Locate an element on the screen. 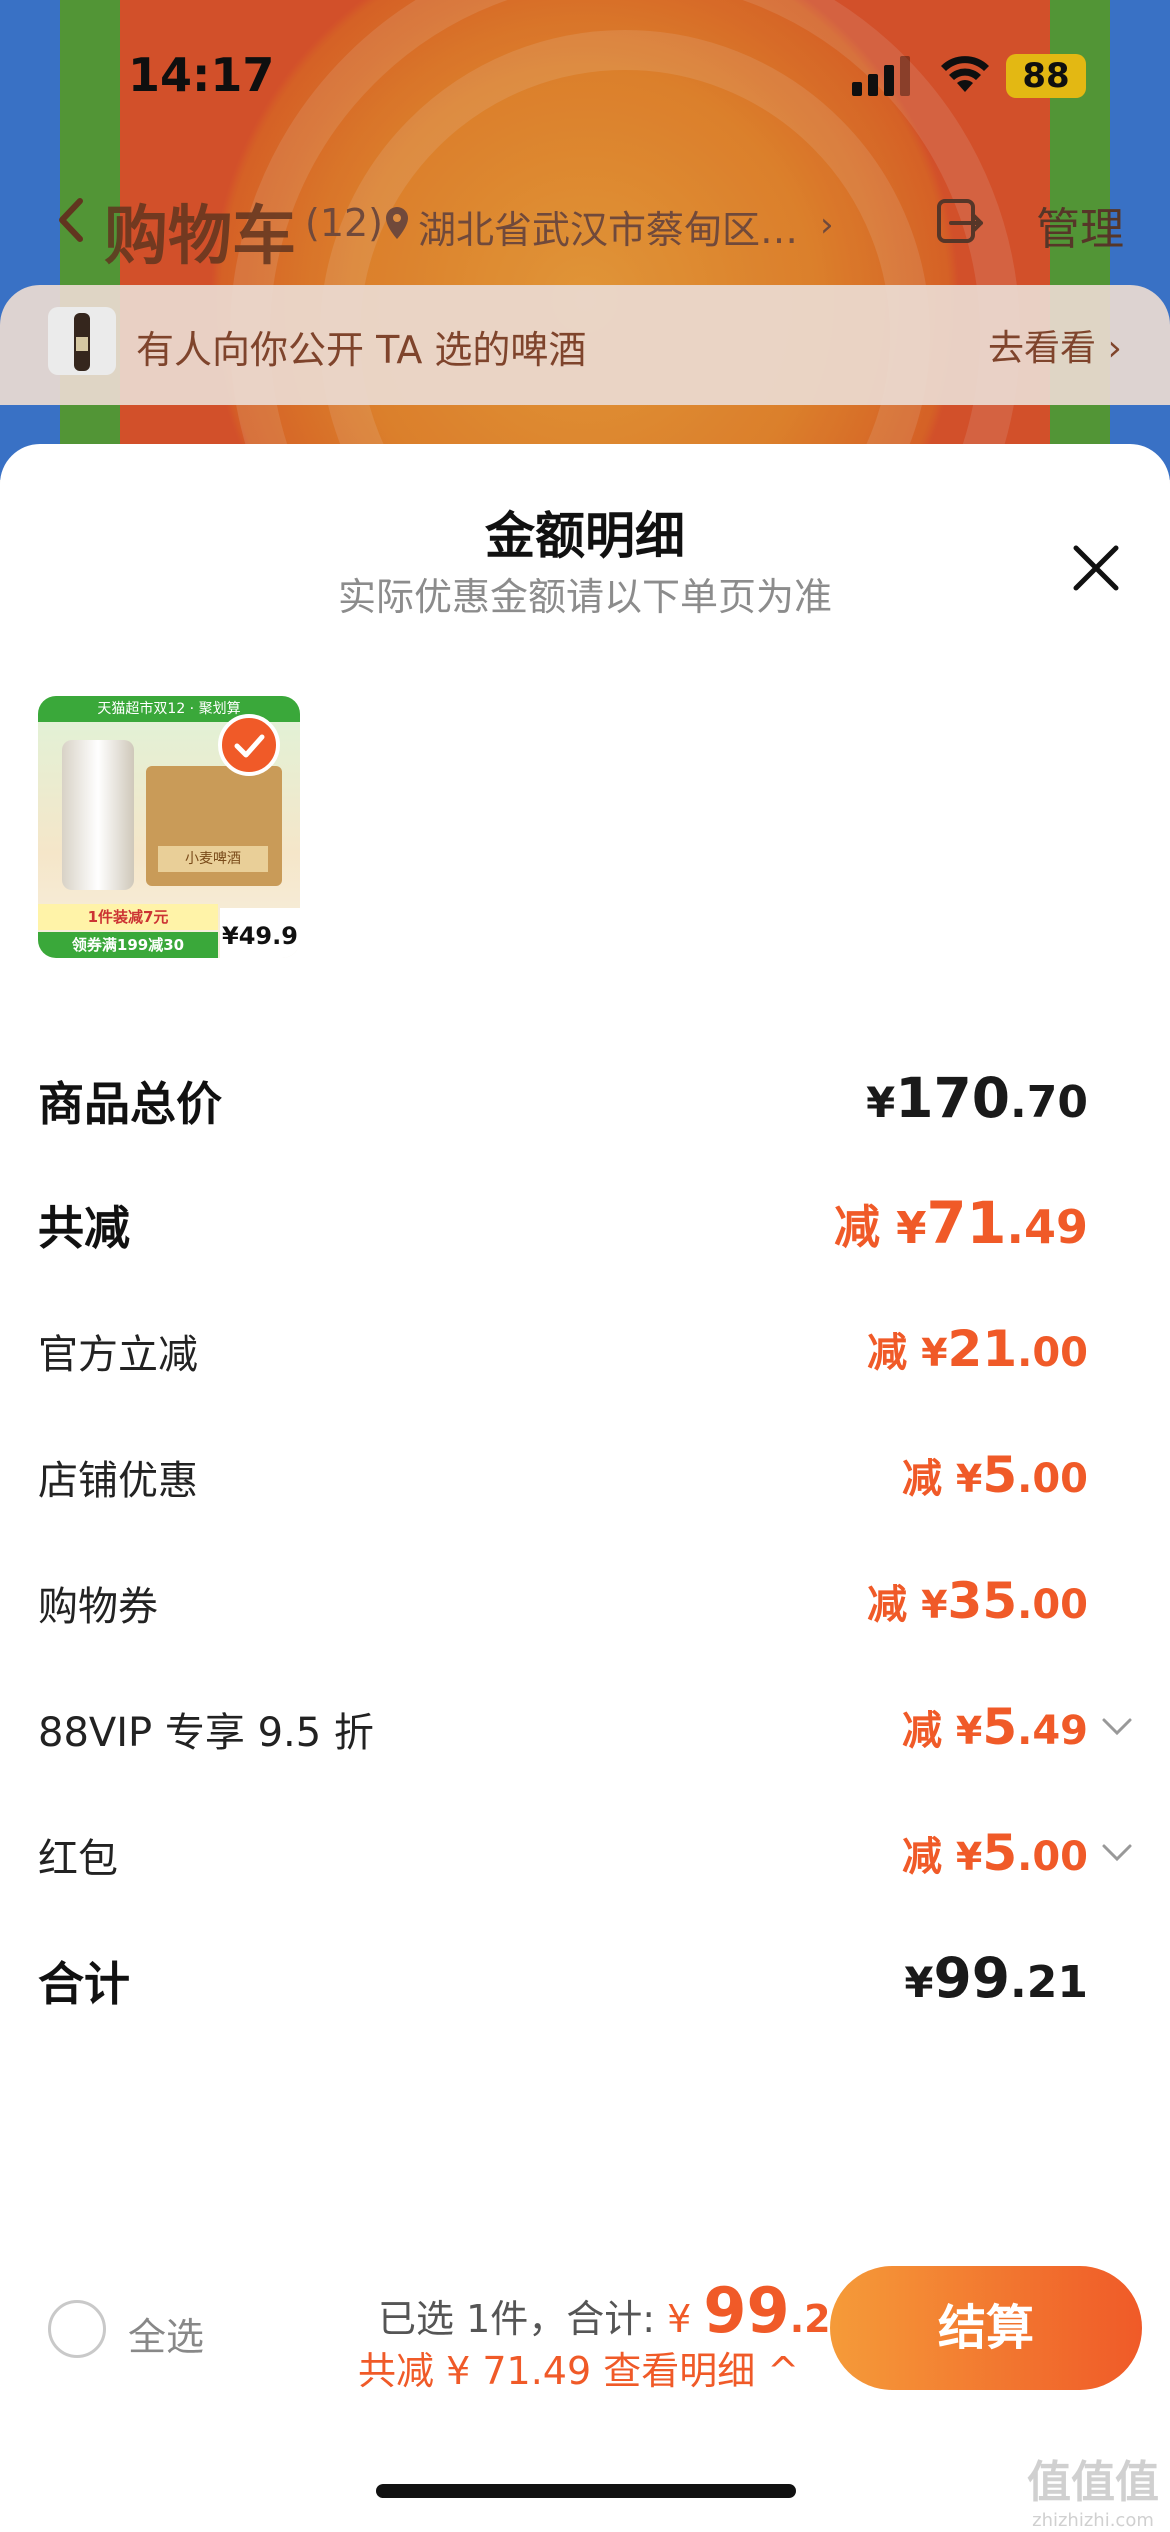 This screenshot has height=2532, width=1170. view-detail-link: 共减 ¥ 71.49 查看明细 ^ is located at coordinates (578, 2367).